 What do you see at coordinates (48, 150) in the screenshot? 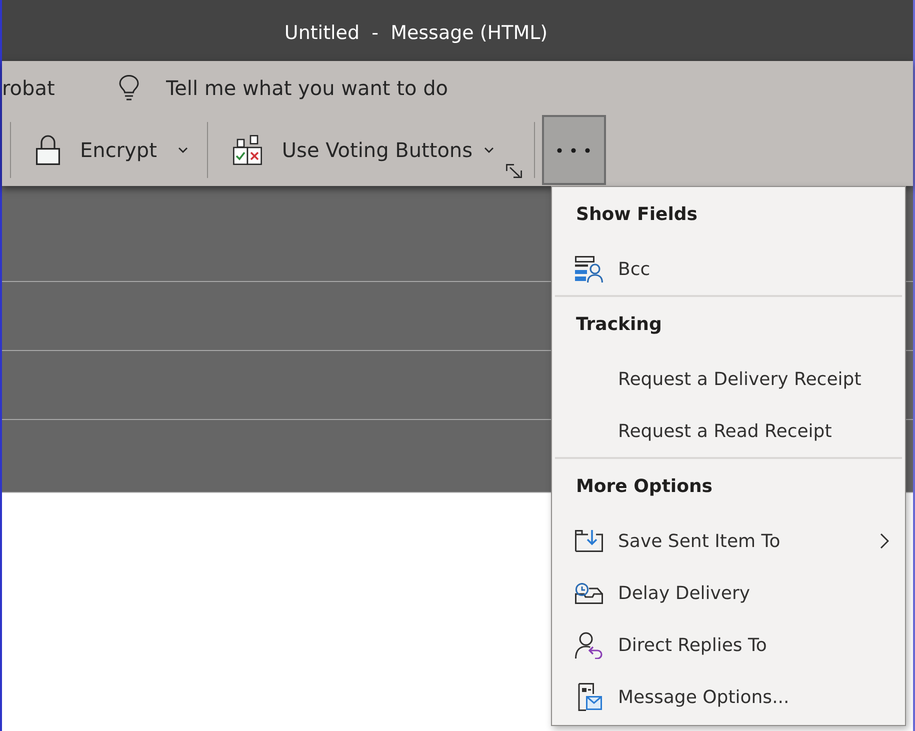
I see `lock-icon` at bounding box center [48, 150].